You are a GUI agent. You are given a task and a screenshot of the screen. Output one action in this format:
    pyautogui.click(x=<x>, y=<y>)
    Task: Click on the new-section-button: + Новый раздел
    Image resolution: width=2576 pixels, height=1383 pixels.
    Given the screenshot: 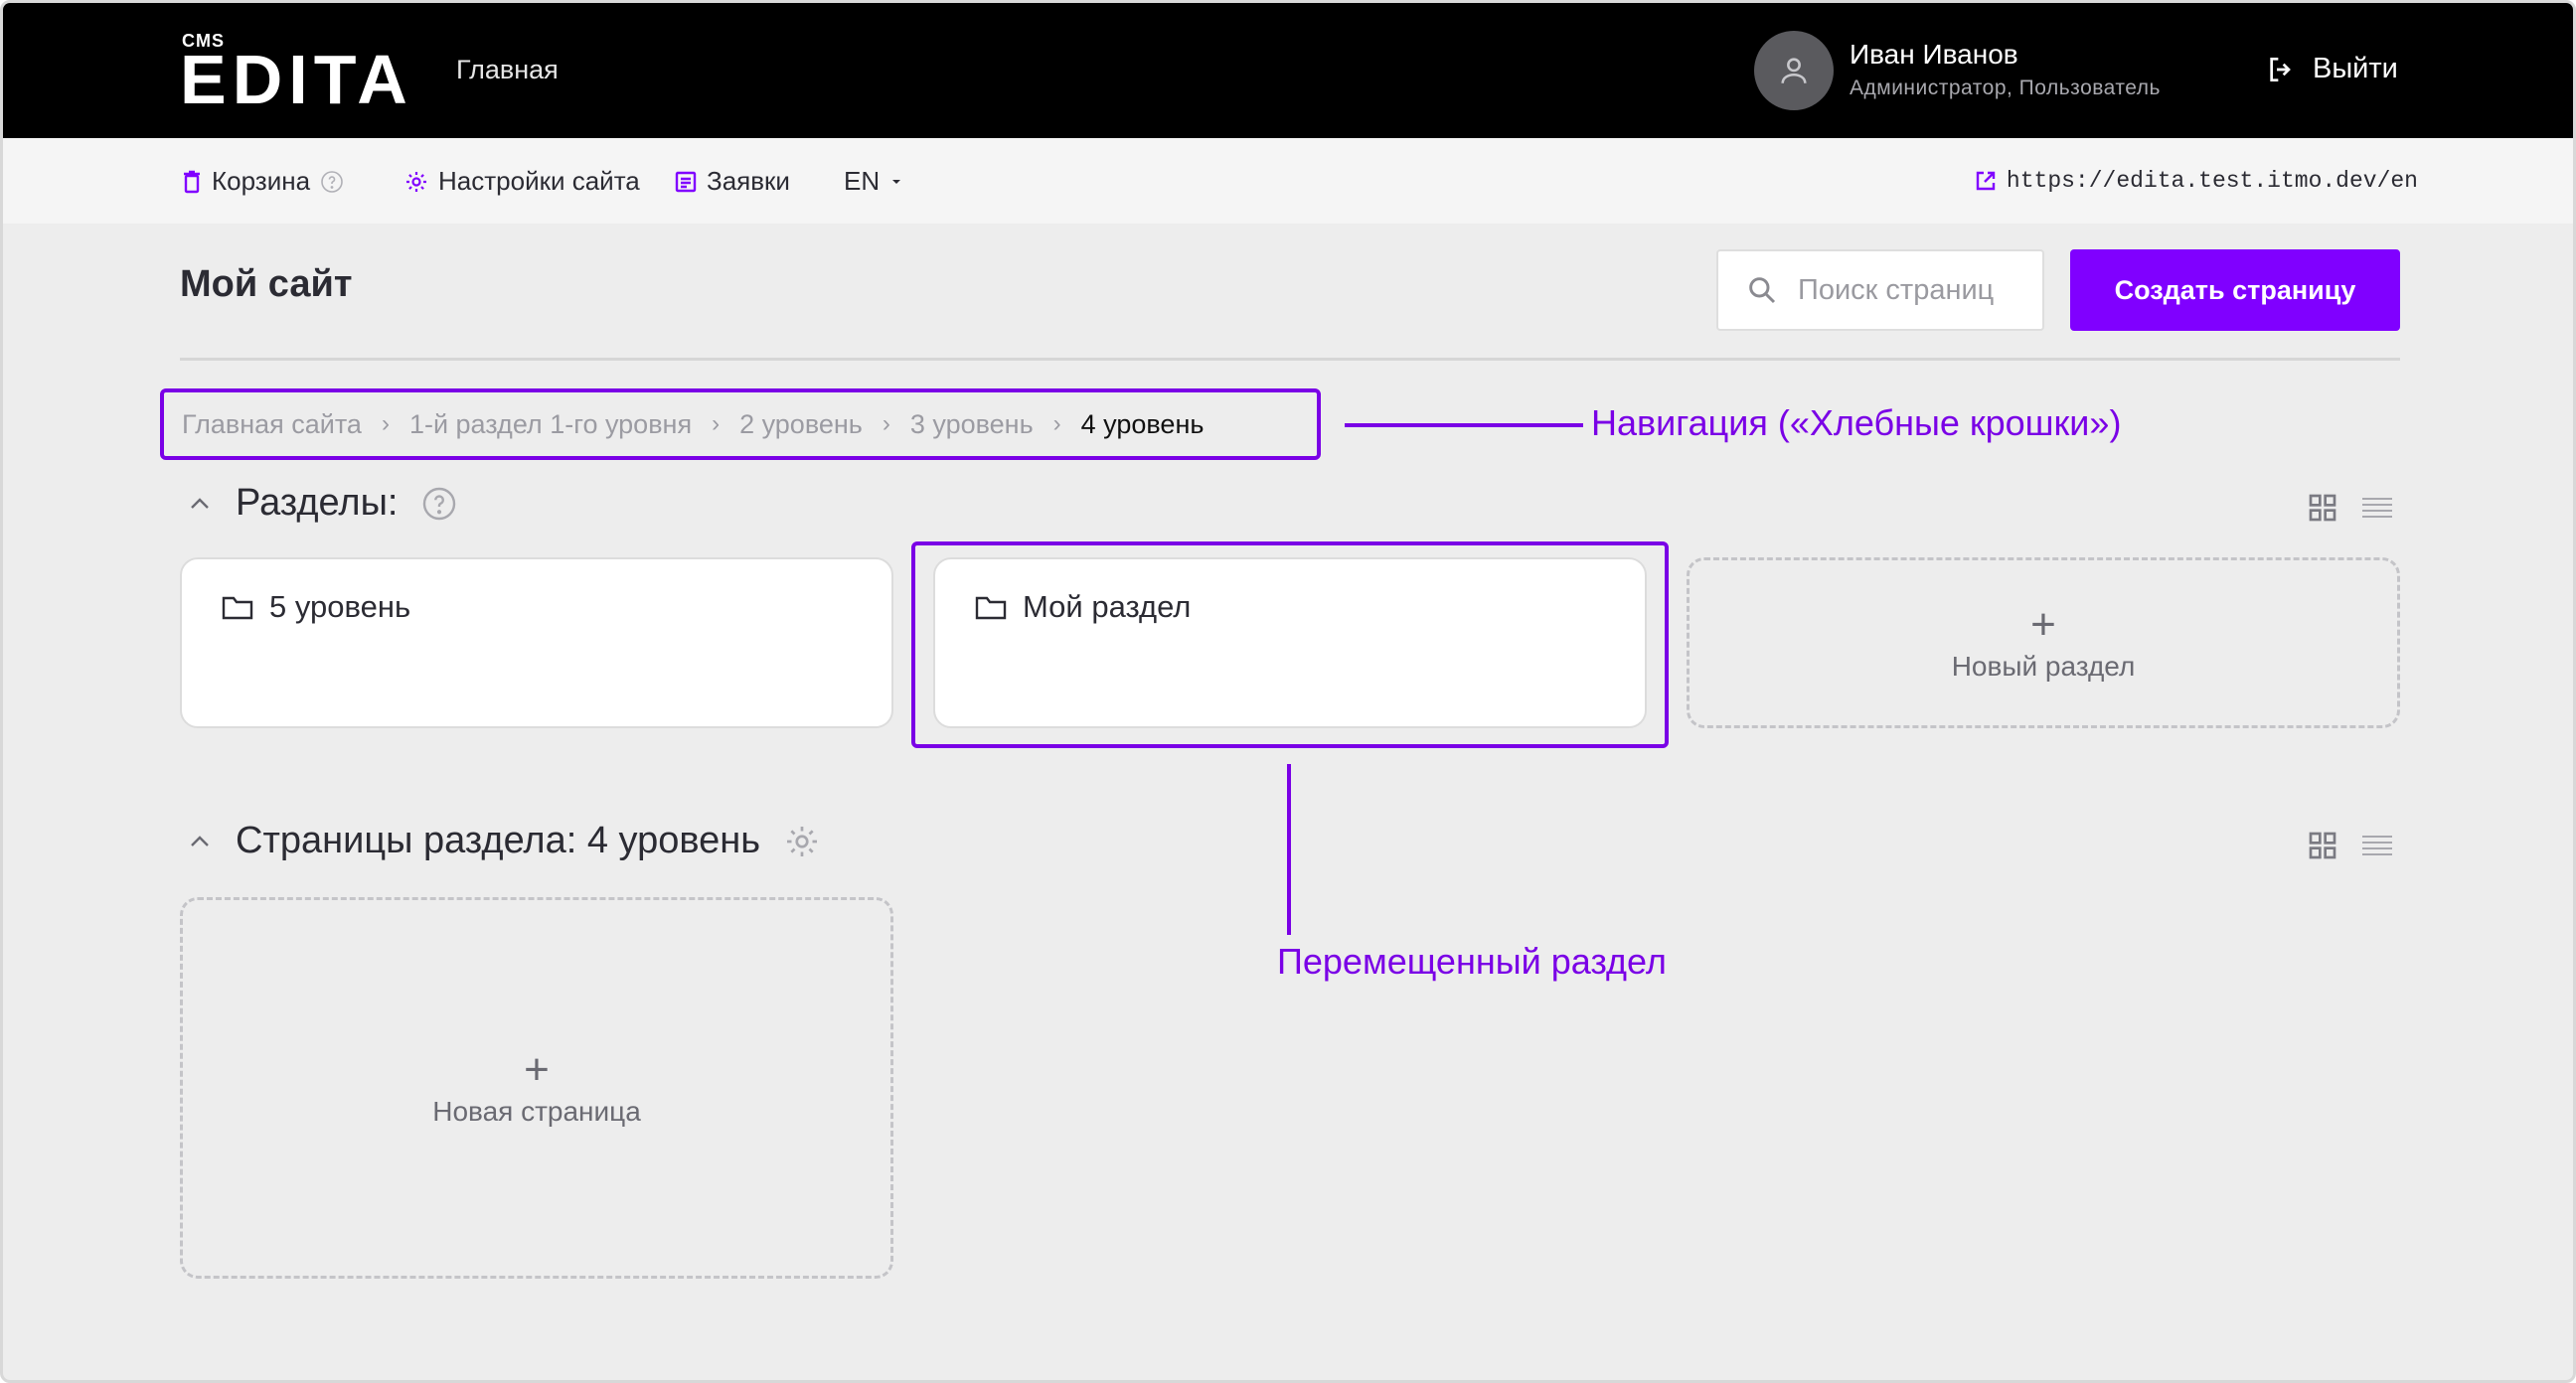 What is the action you would take?
    pyautogui.click(x=2043, y=642)
    